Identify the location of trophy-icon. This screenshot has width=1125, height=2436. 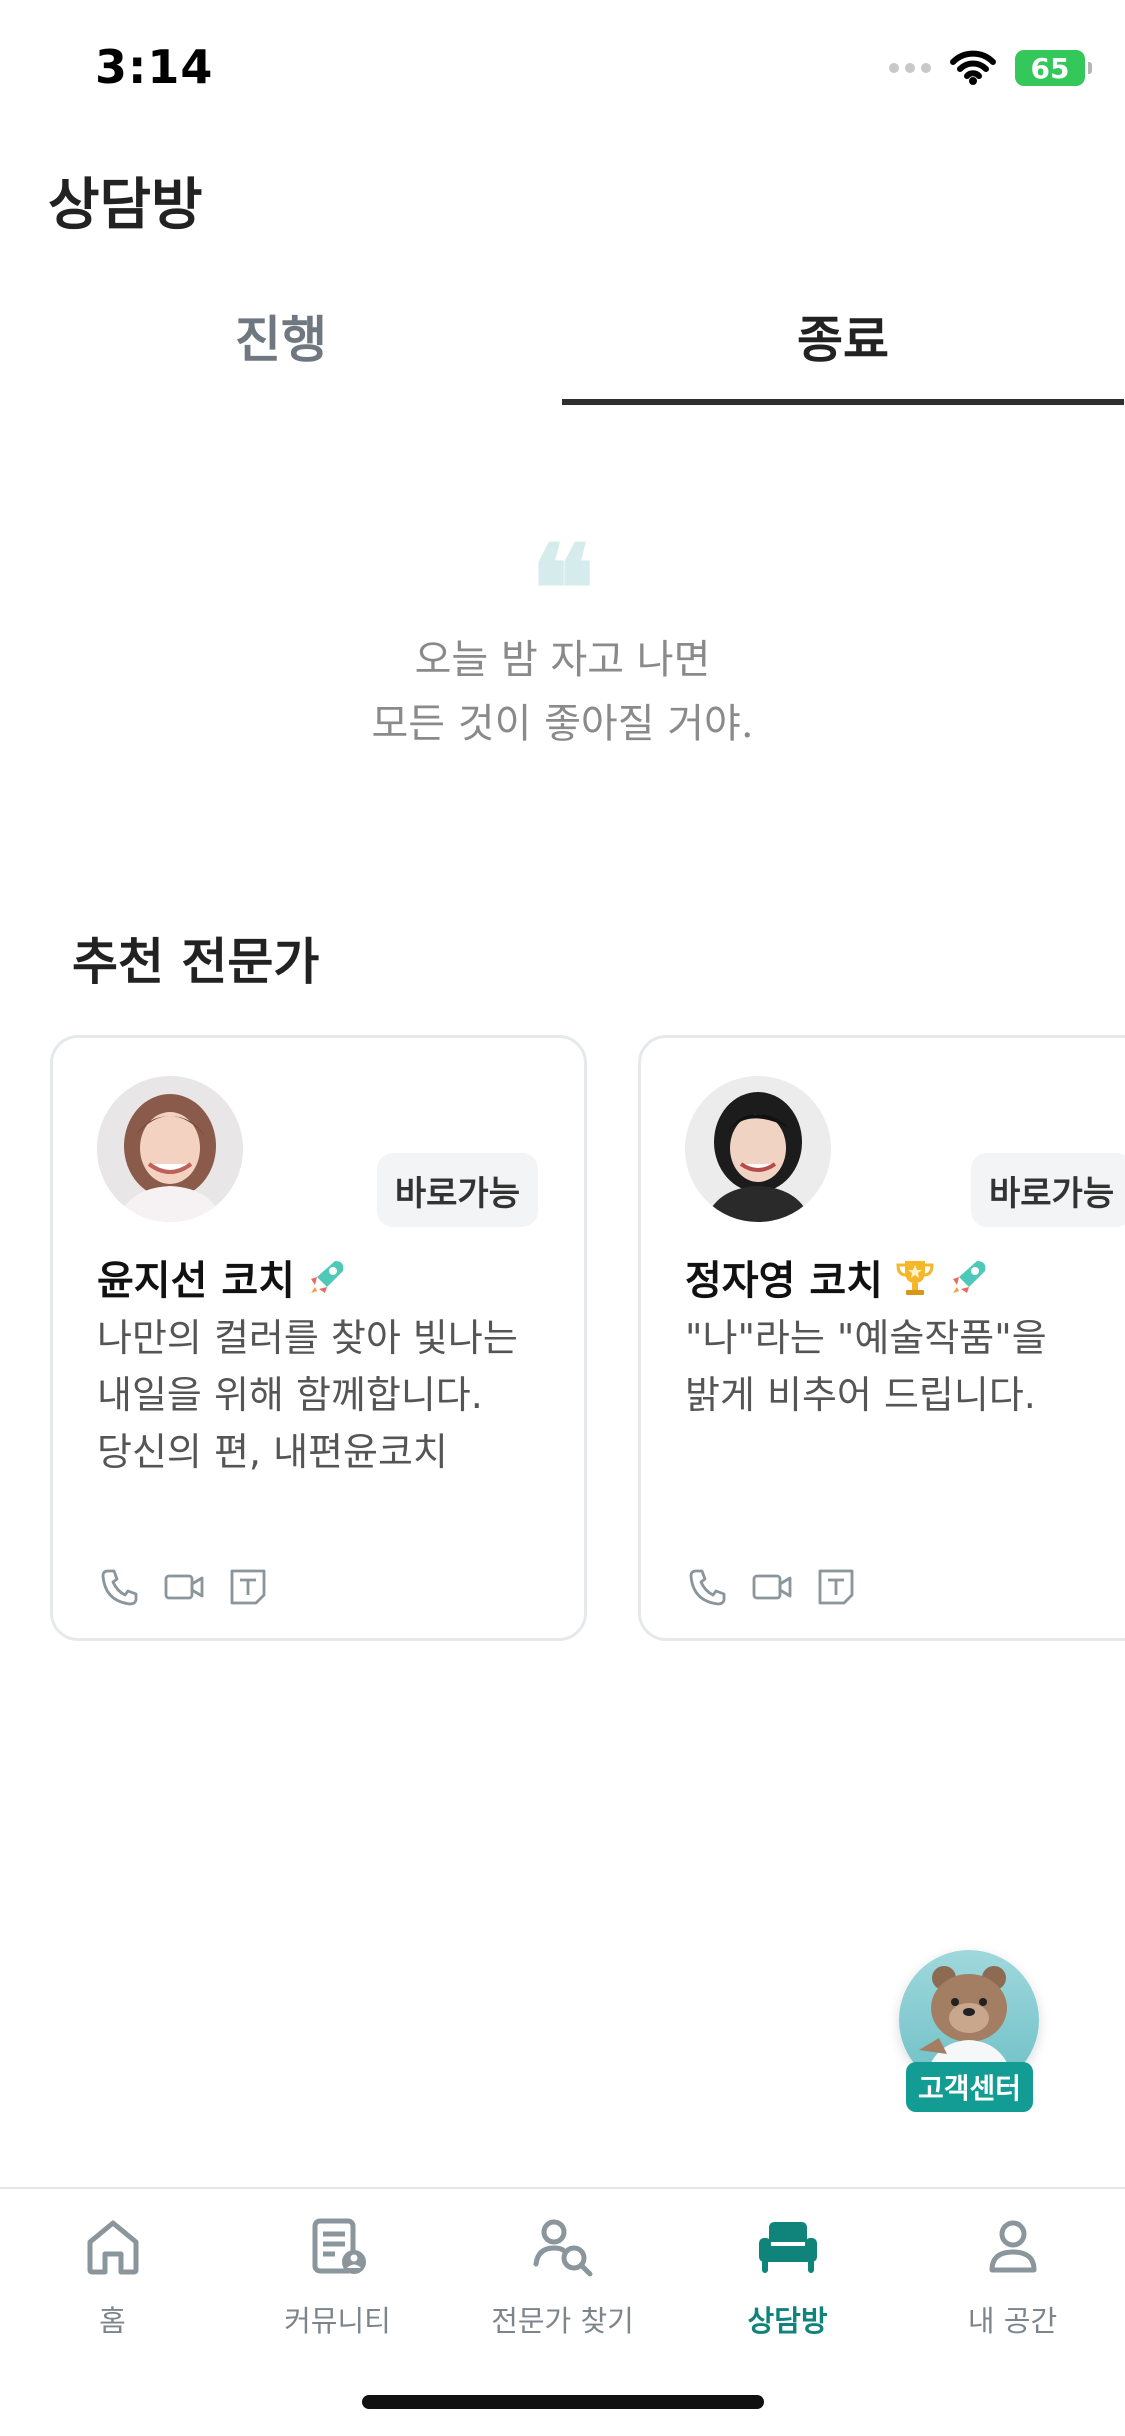
(915, 1278).